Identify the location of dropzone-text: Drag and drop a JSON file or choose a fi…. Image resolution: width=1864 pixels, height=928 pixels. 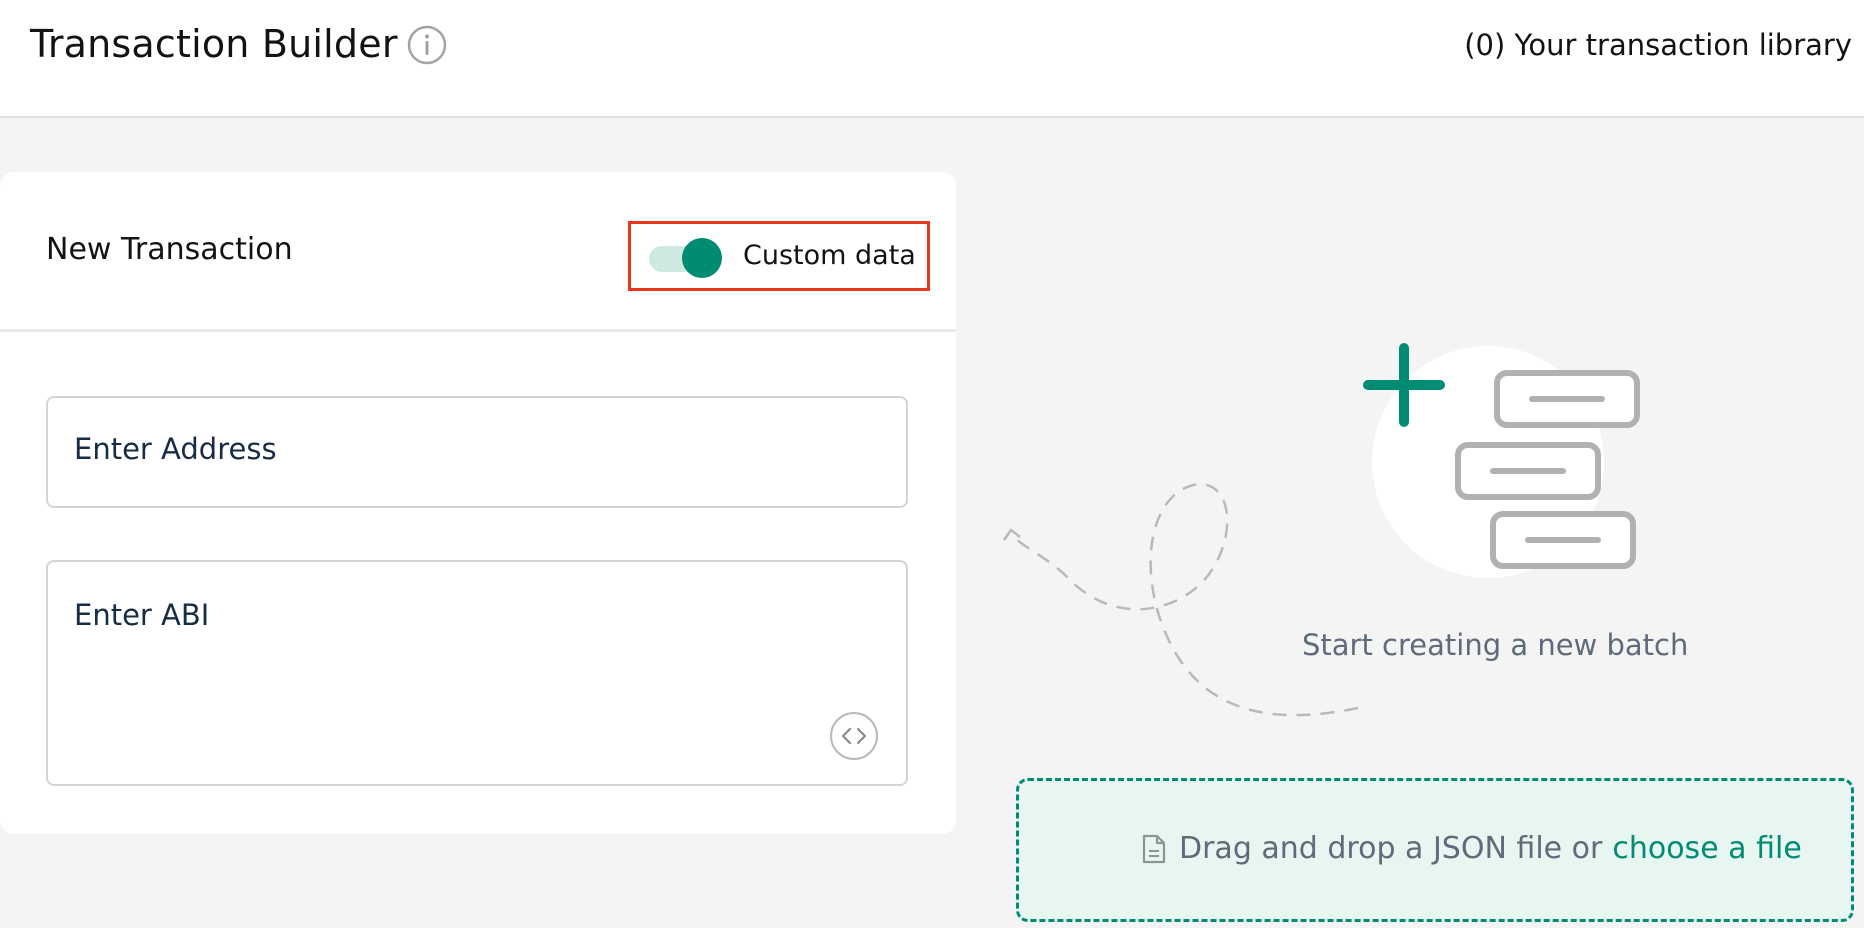
(1471, 848).